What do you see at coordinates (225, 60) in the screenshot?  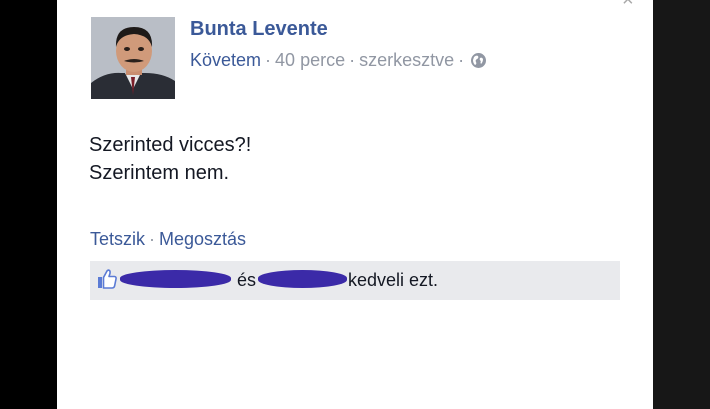 I see `follow-link: Követem` at bounding box center [225, 60].